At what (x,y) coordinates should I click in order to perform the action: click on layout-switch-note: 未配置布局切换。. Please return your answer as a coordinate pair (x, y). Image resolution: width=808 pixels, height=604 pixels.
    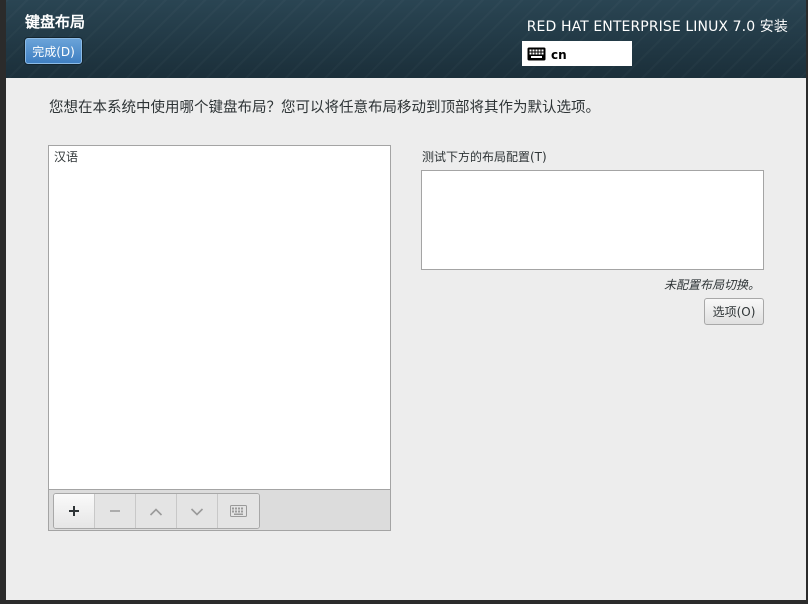
    Looking at the image, I should click on (711, 285).